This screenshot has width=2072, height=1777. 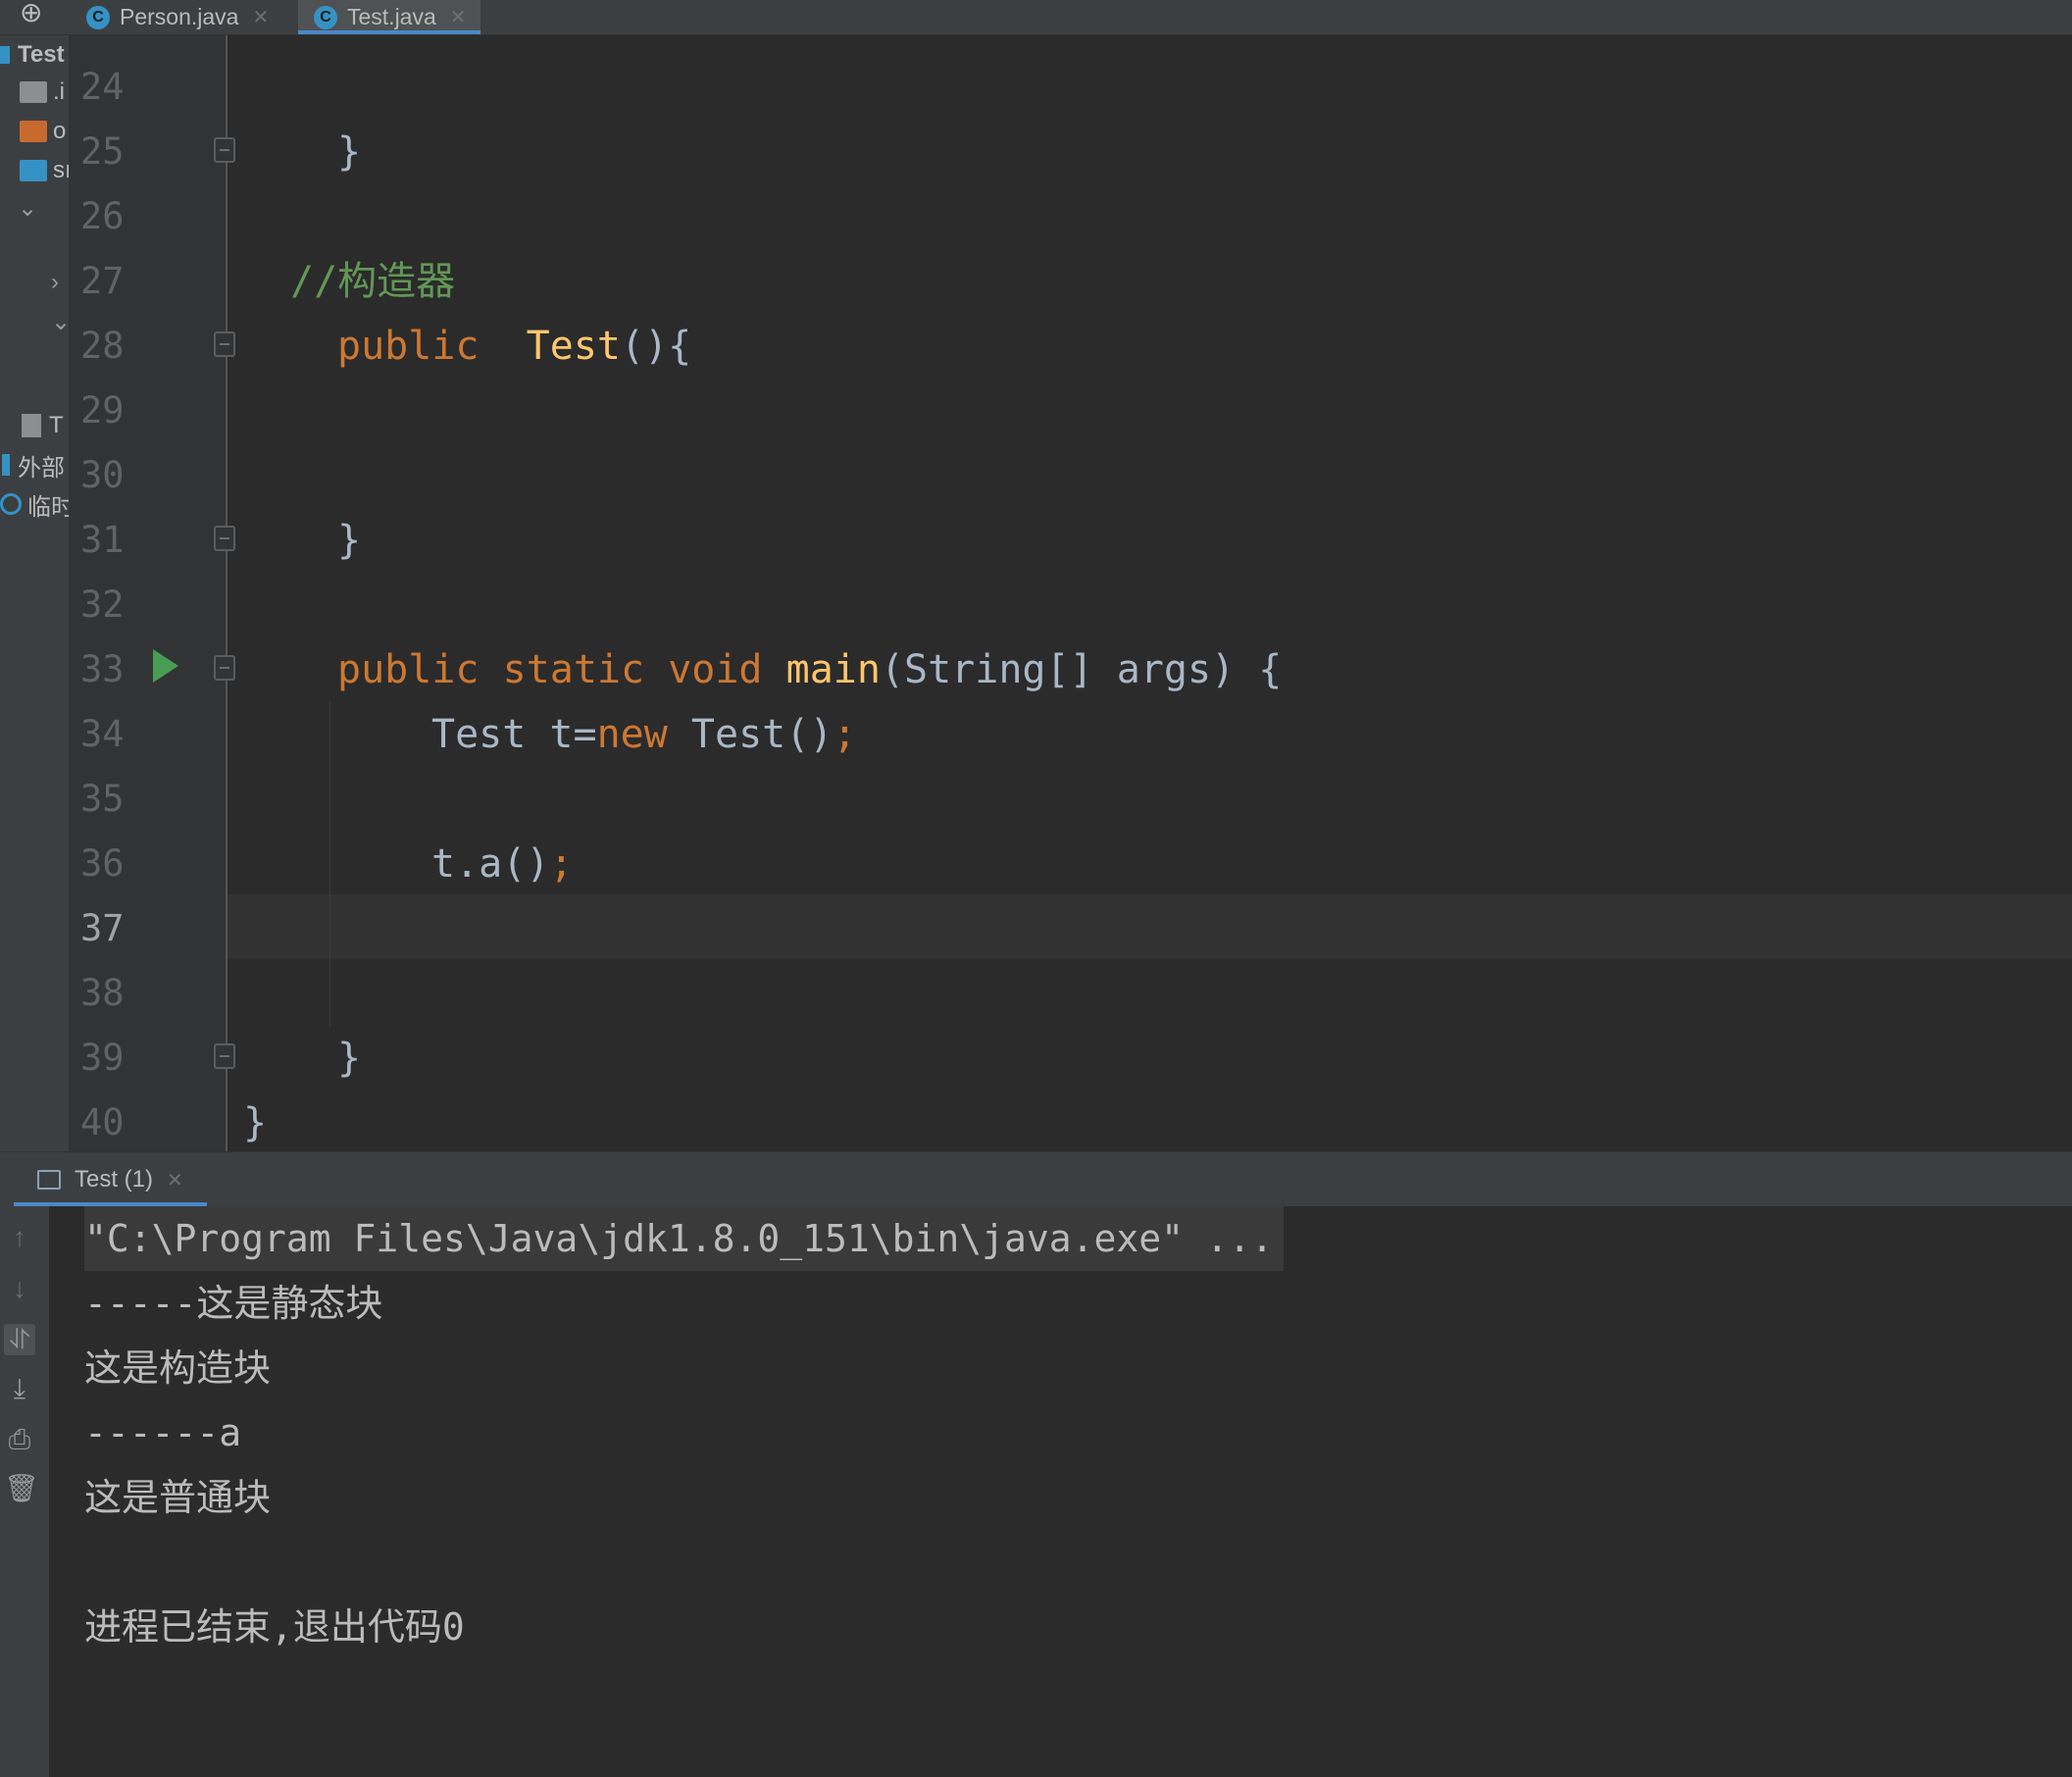 What do you see at coordinates (41, 468) in the screenshot?
I see `tree-item-label: 外部` at bounding box center [41, 468].